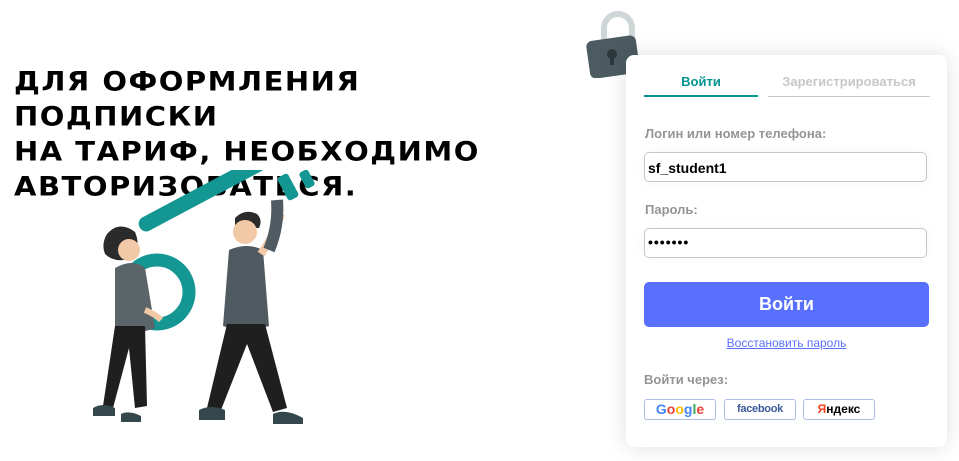 The height and width of the screenshot is (461, 959). Describe the element at coordinates (671, 209) in the screenshot. I see `password-label: Пароль:` at that location.